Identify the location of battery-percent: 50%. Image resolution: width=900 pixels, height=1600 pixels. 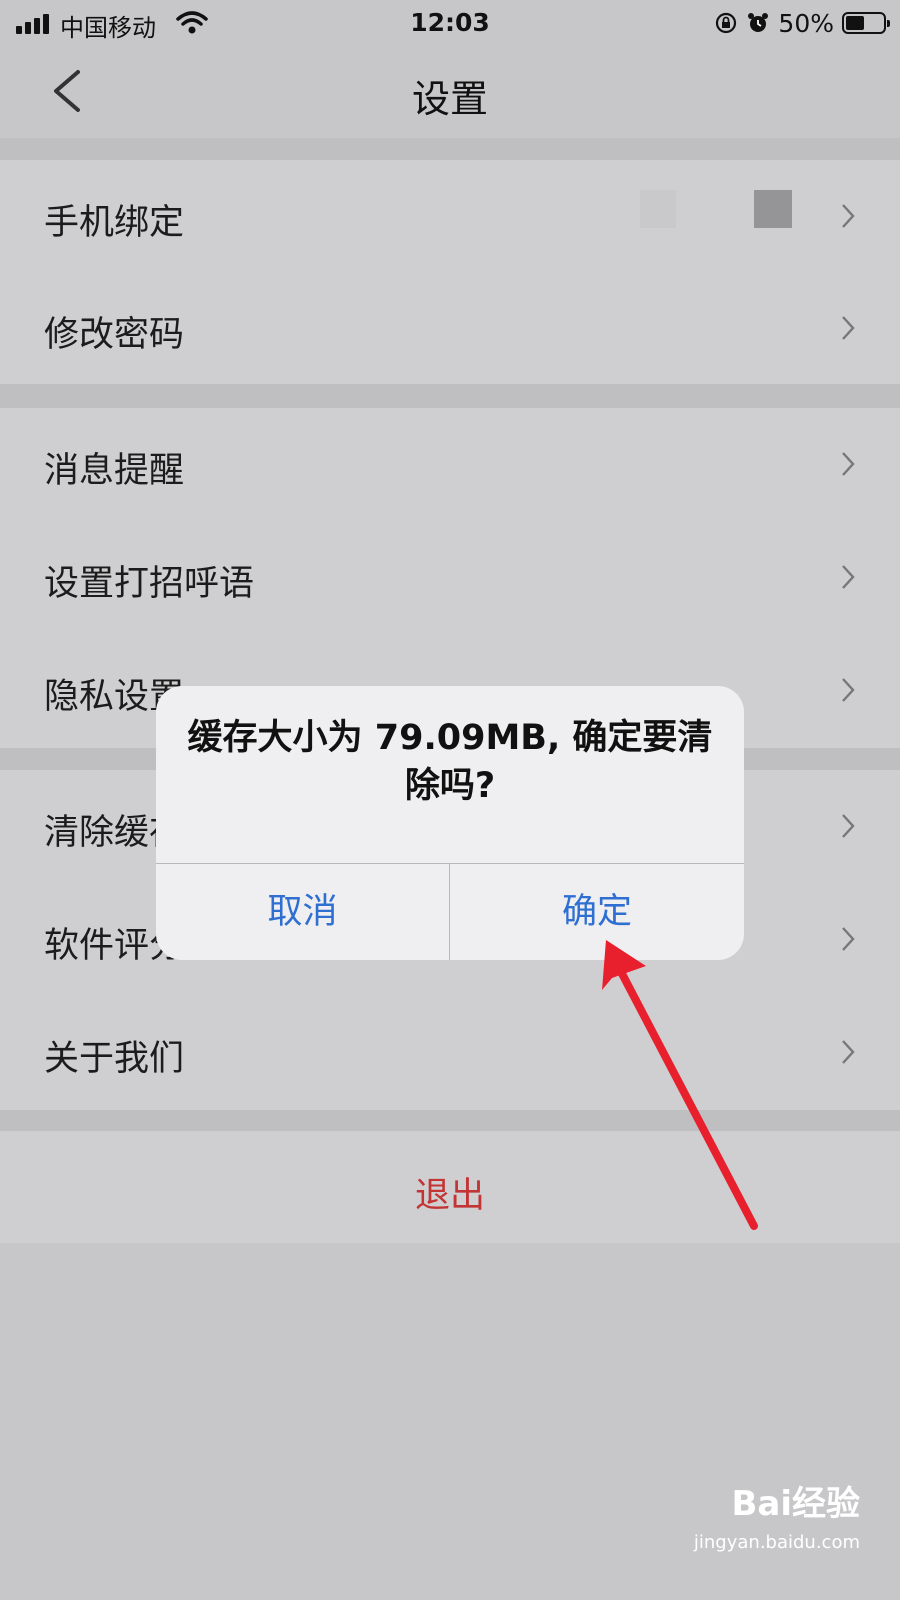
(806, 23).